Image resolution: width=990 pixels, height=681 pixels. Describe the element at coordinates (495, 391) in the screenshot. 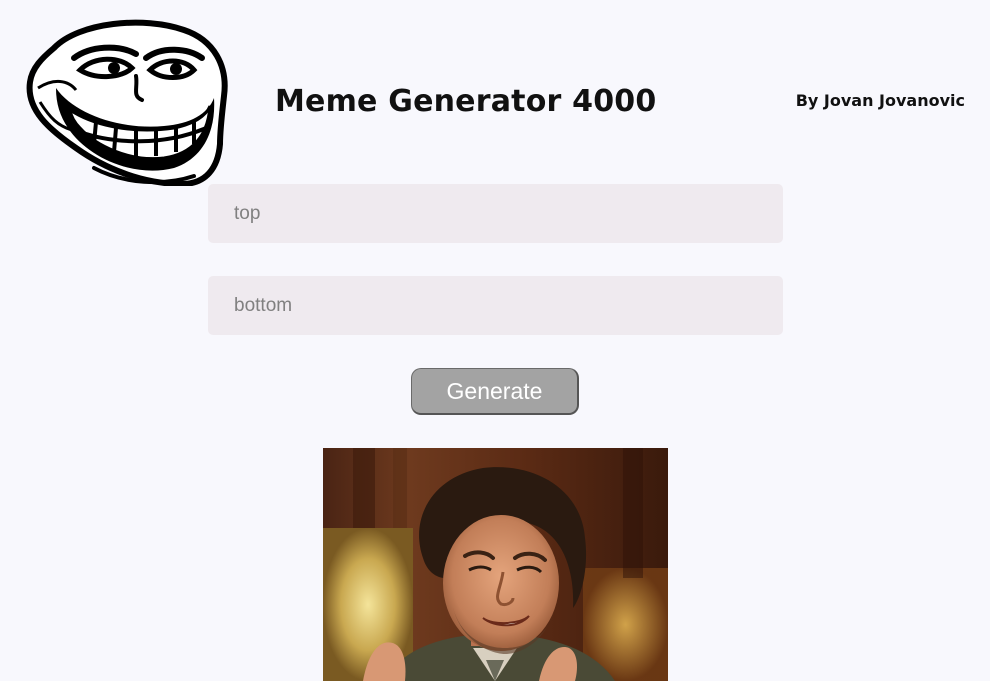

I see `generate-button: Generate` at that location.